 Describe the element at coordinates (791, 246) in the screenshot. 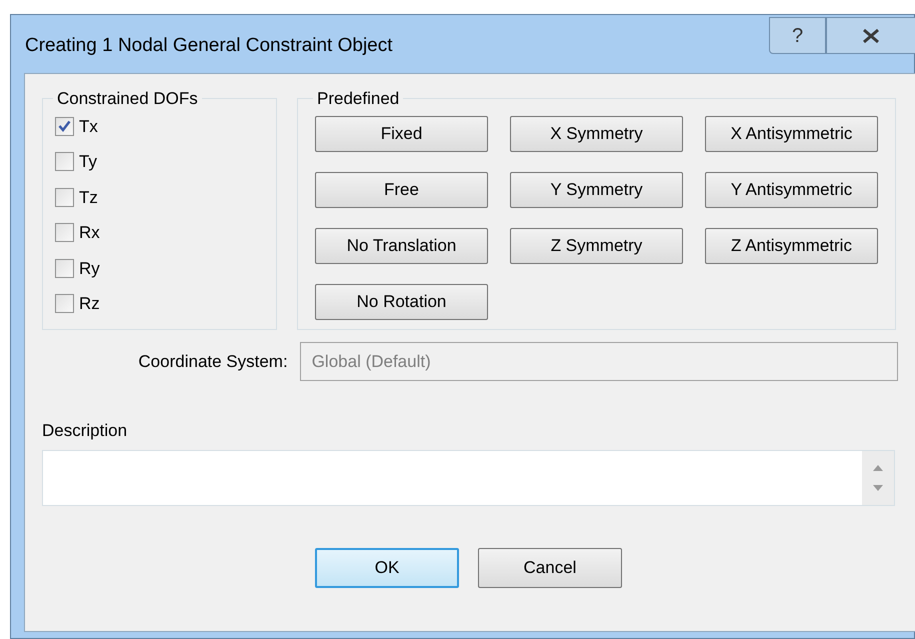

I see `preset-button: Z Antisymmetric` at that location.